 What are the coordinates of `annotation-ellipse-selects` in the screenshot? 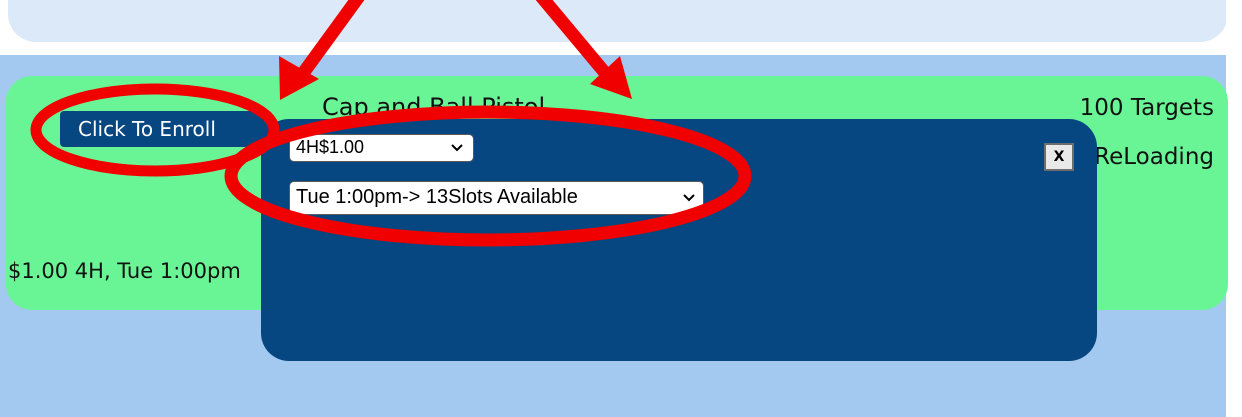 It's located at (488, 176).